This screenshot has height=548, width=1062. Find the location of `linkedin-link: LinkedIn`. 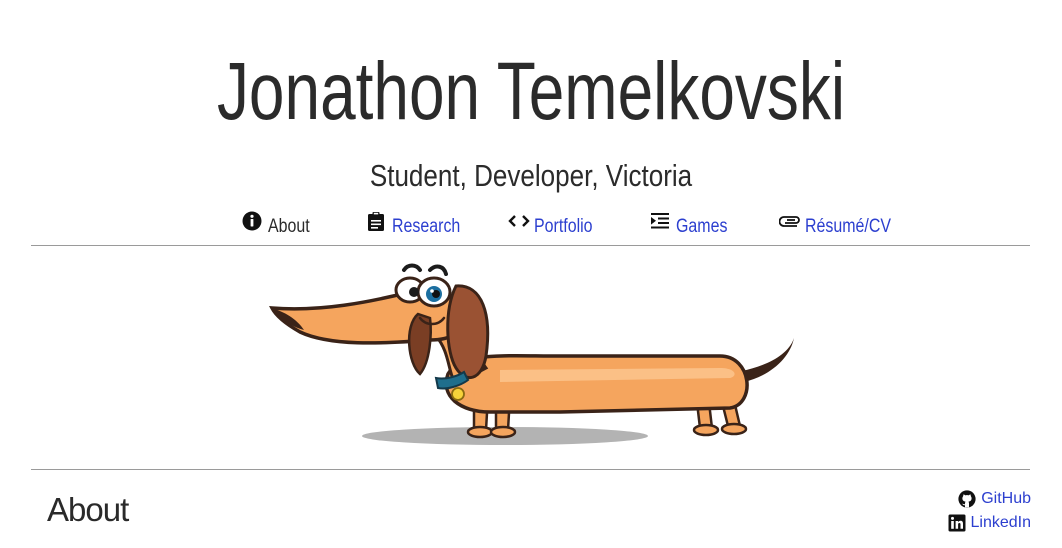

linkedin-link: LinkedIn is located at coordinates (981, 523).